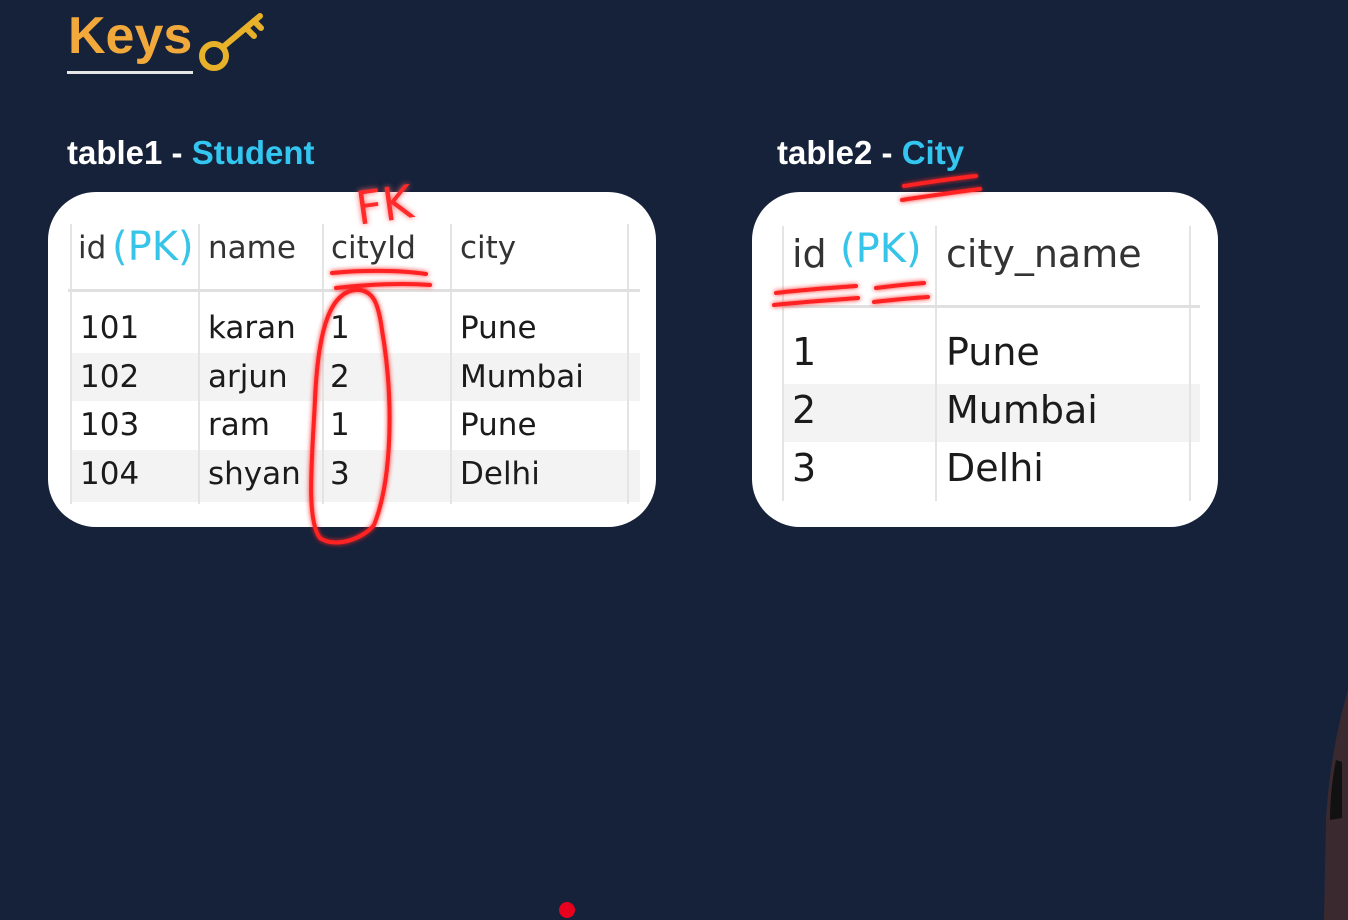 Image resolution: width=1348 pixels, height=920 pixels. What do you see at coordinates (252, 328) in the screenshot?
I see `table-cell: karan` at bounding box center [252, 328].